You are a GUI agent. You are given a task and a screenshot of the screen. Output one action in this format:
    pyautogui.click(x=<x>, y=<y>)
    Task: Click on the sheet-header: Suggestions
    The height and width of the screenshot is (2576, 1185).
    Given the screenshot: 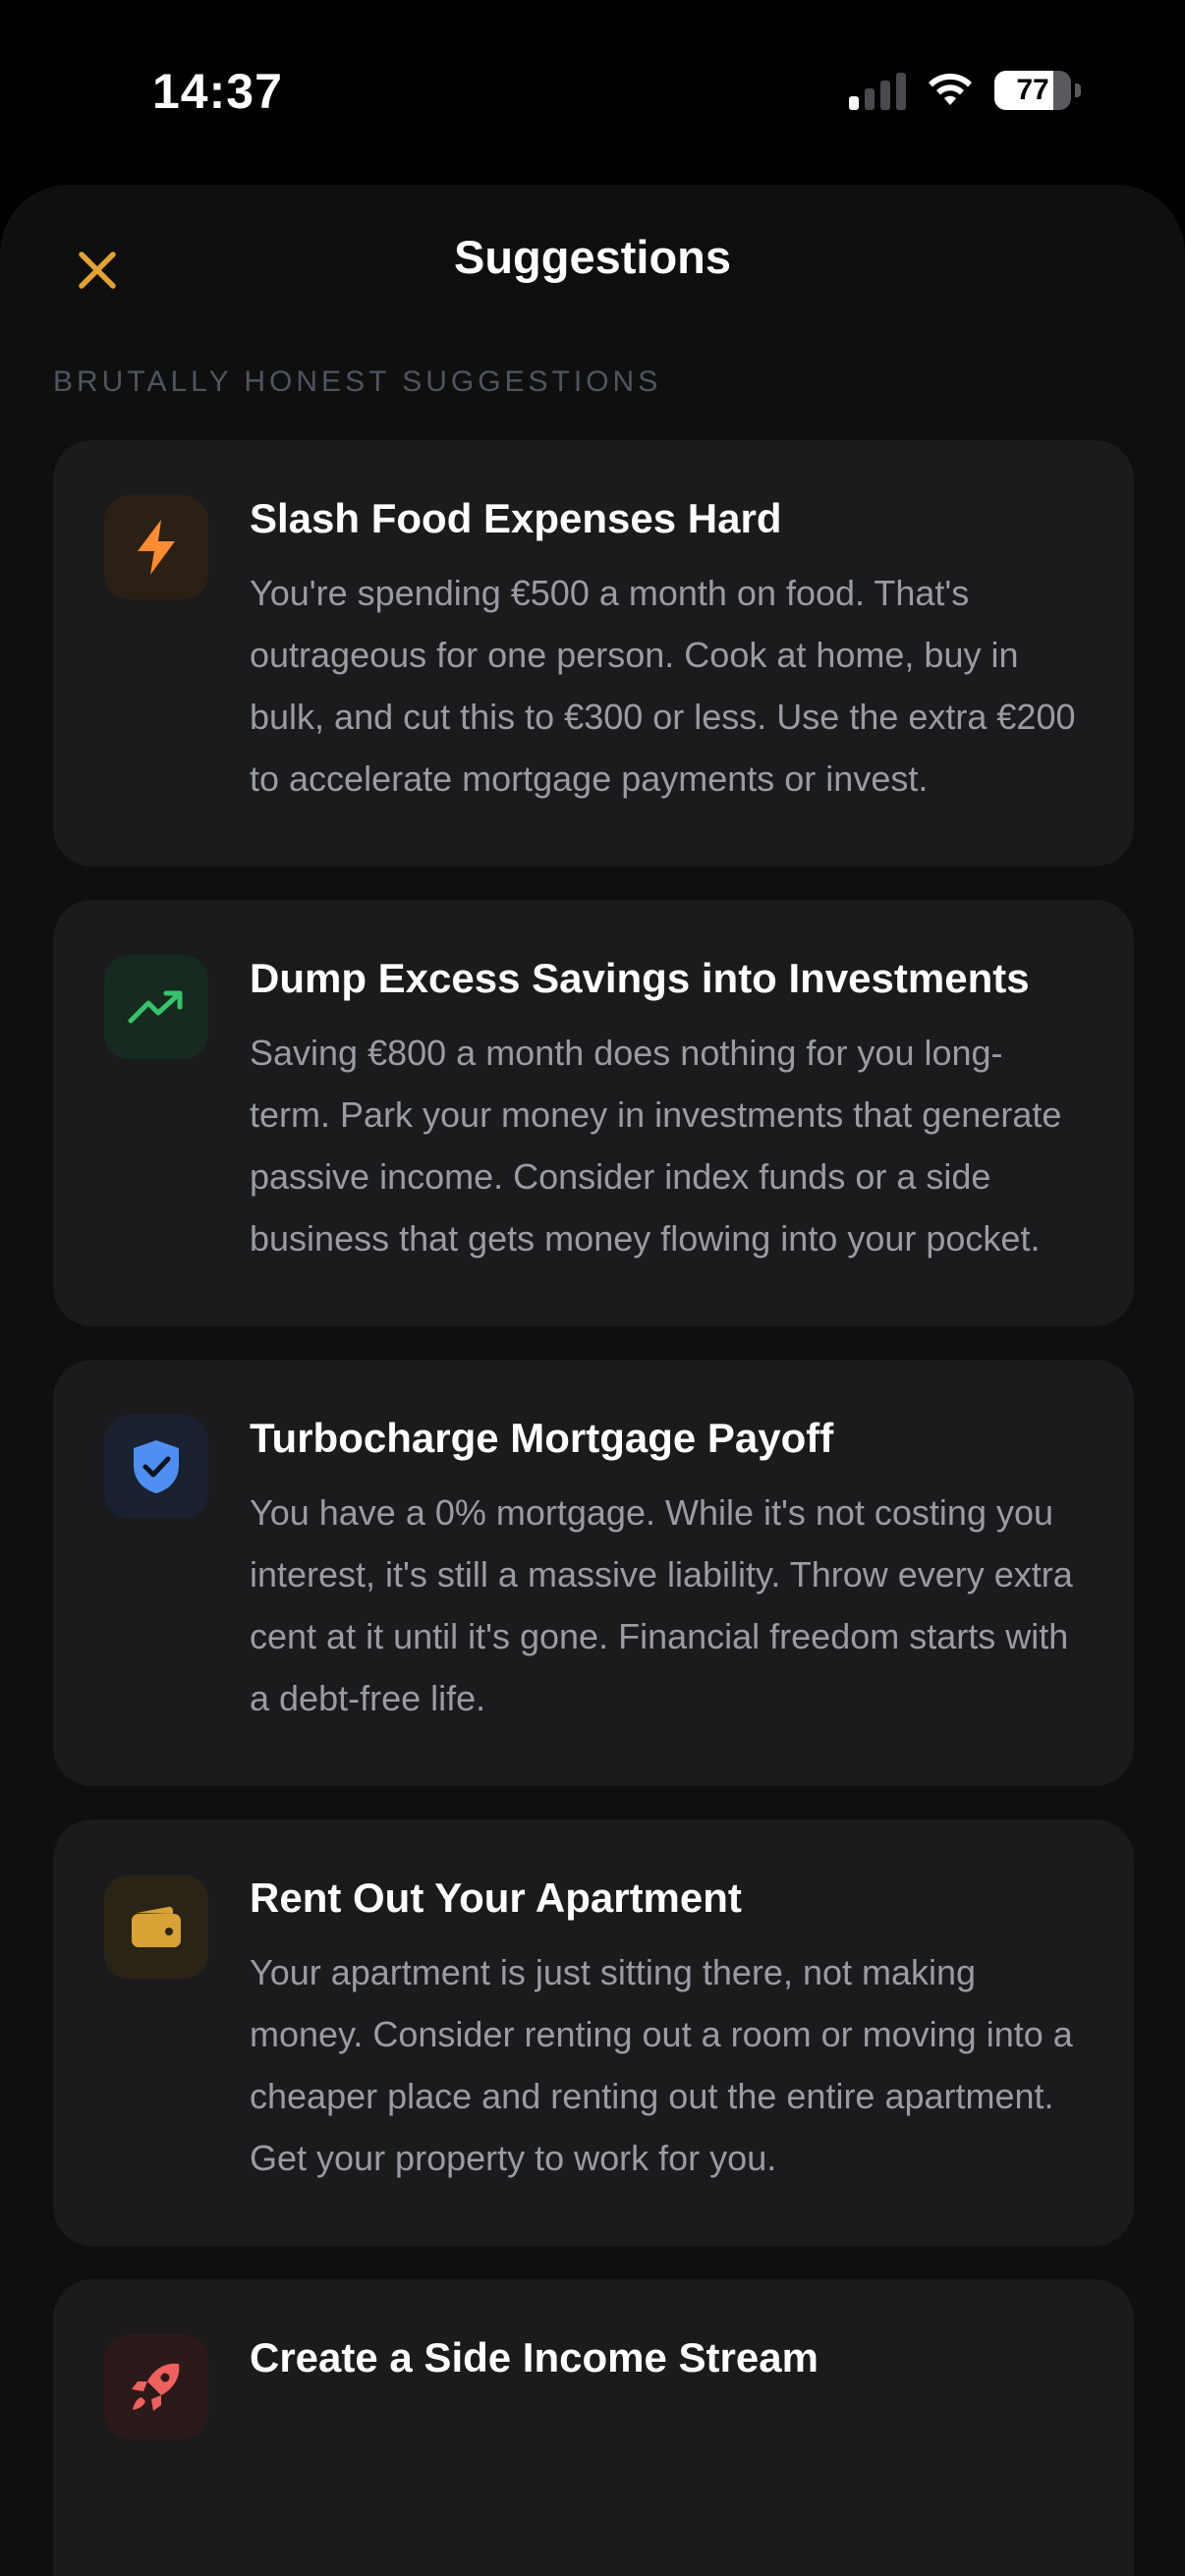 What is the action you would take?
    pyautogui.click(x=592, y=258)
    